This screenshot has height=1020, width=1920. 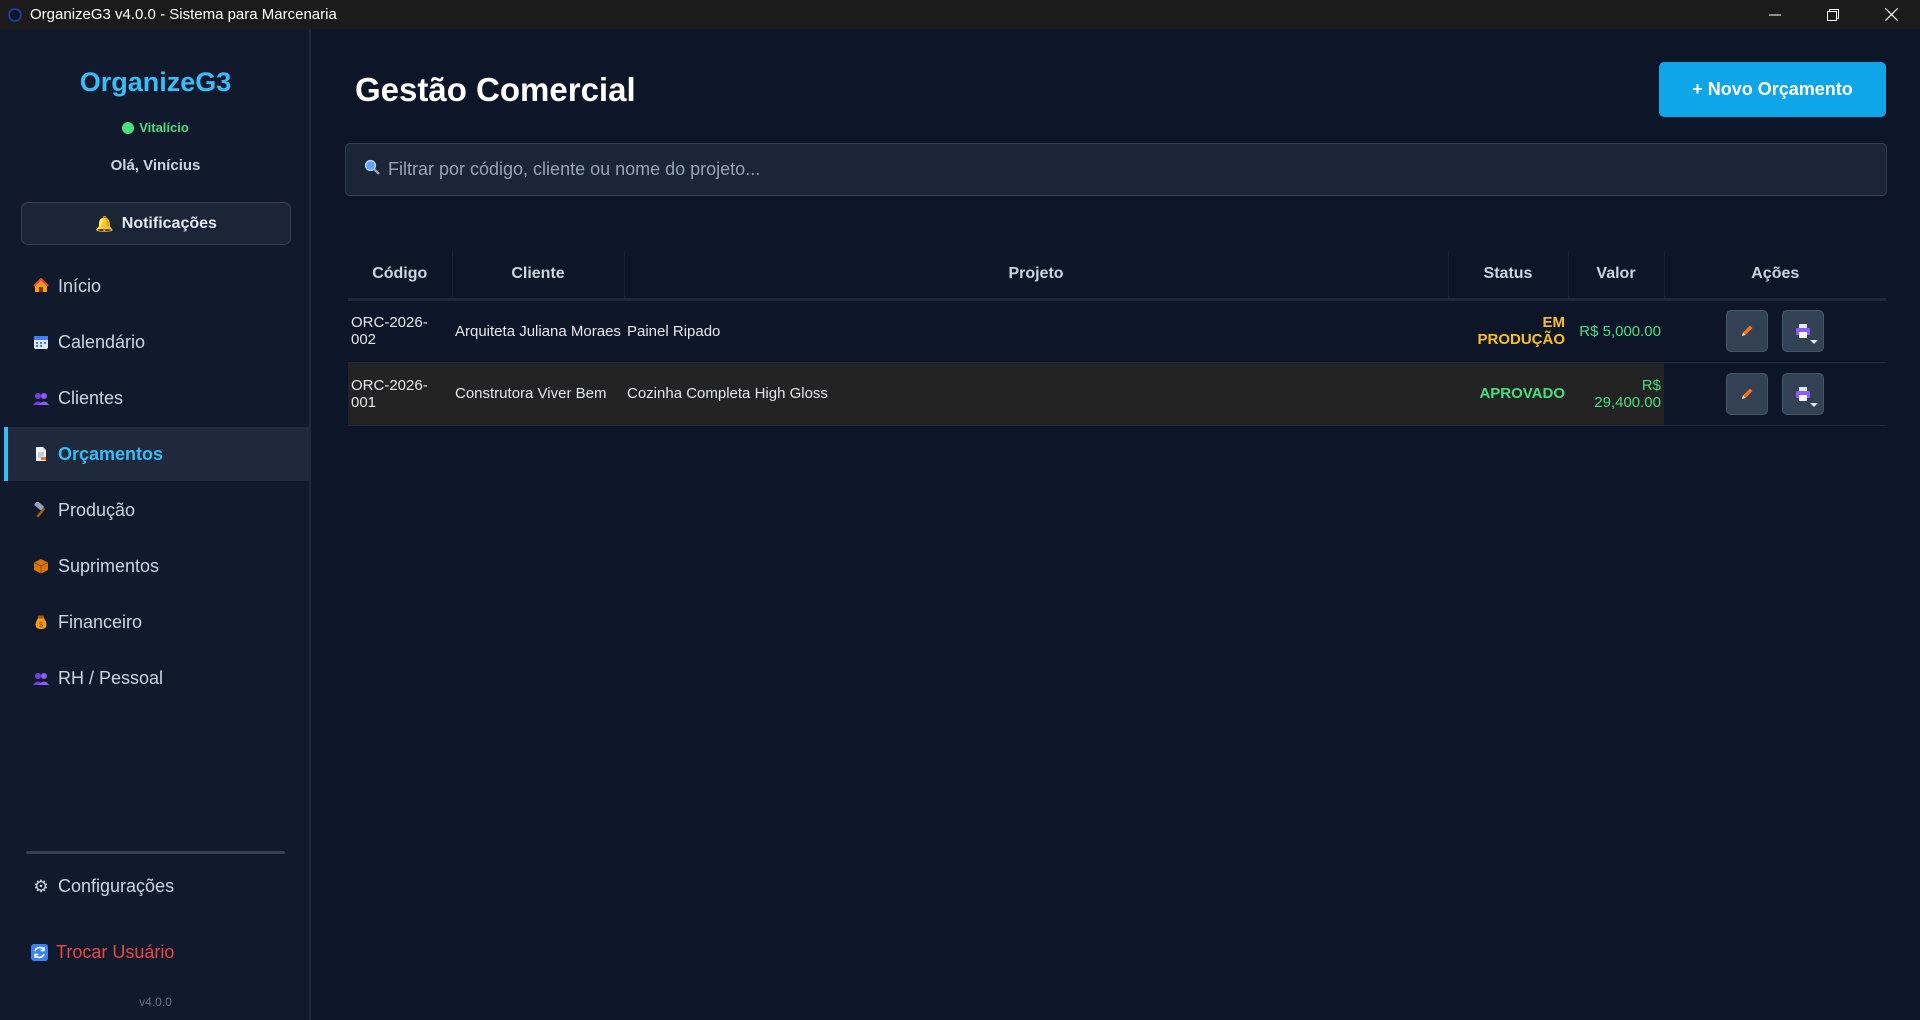 I want to click on restore-button, so click(x=1833, y=14).